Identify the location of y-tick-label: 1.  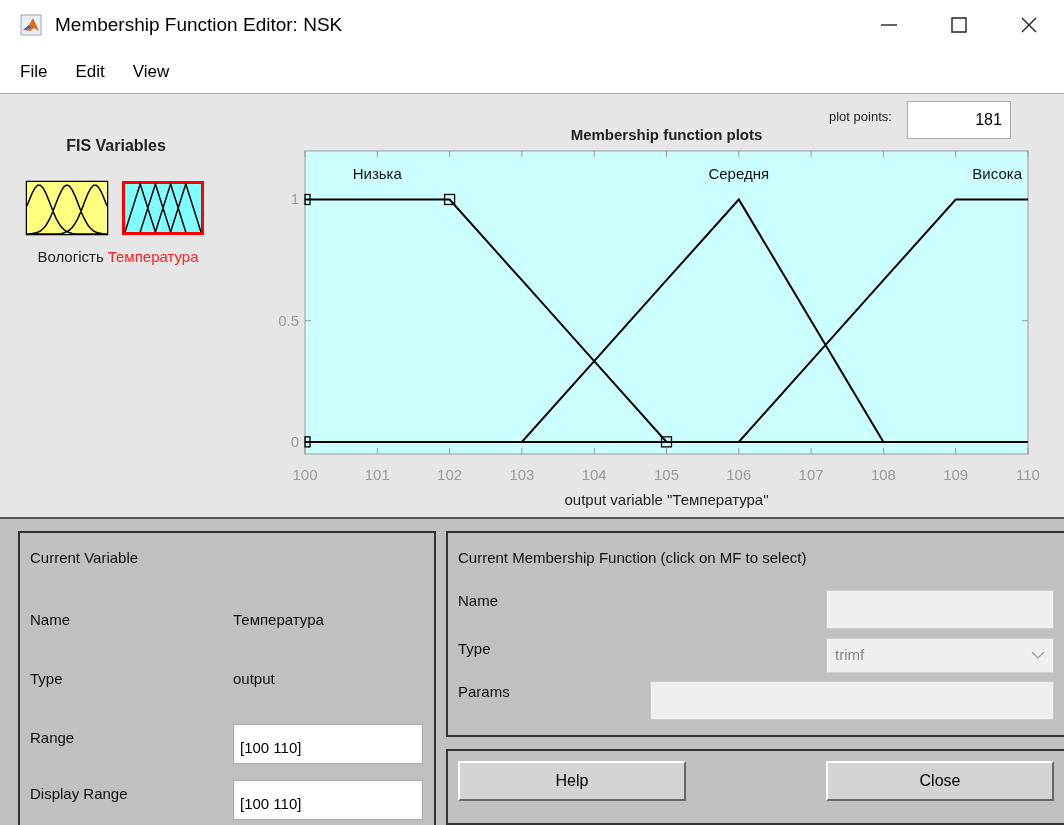
(294, 199).